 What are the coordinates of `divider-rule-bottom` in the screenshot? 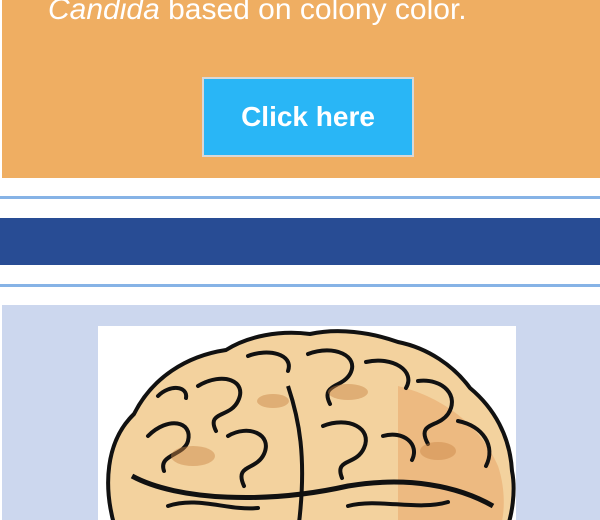 It's located at (300, 285).